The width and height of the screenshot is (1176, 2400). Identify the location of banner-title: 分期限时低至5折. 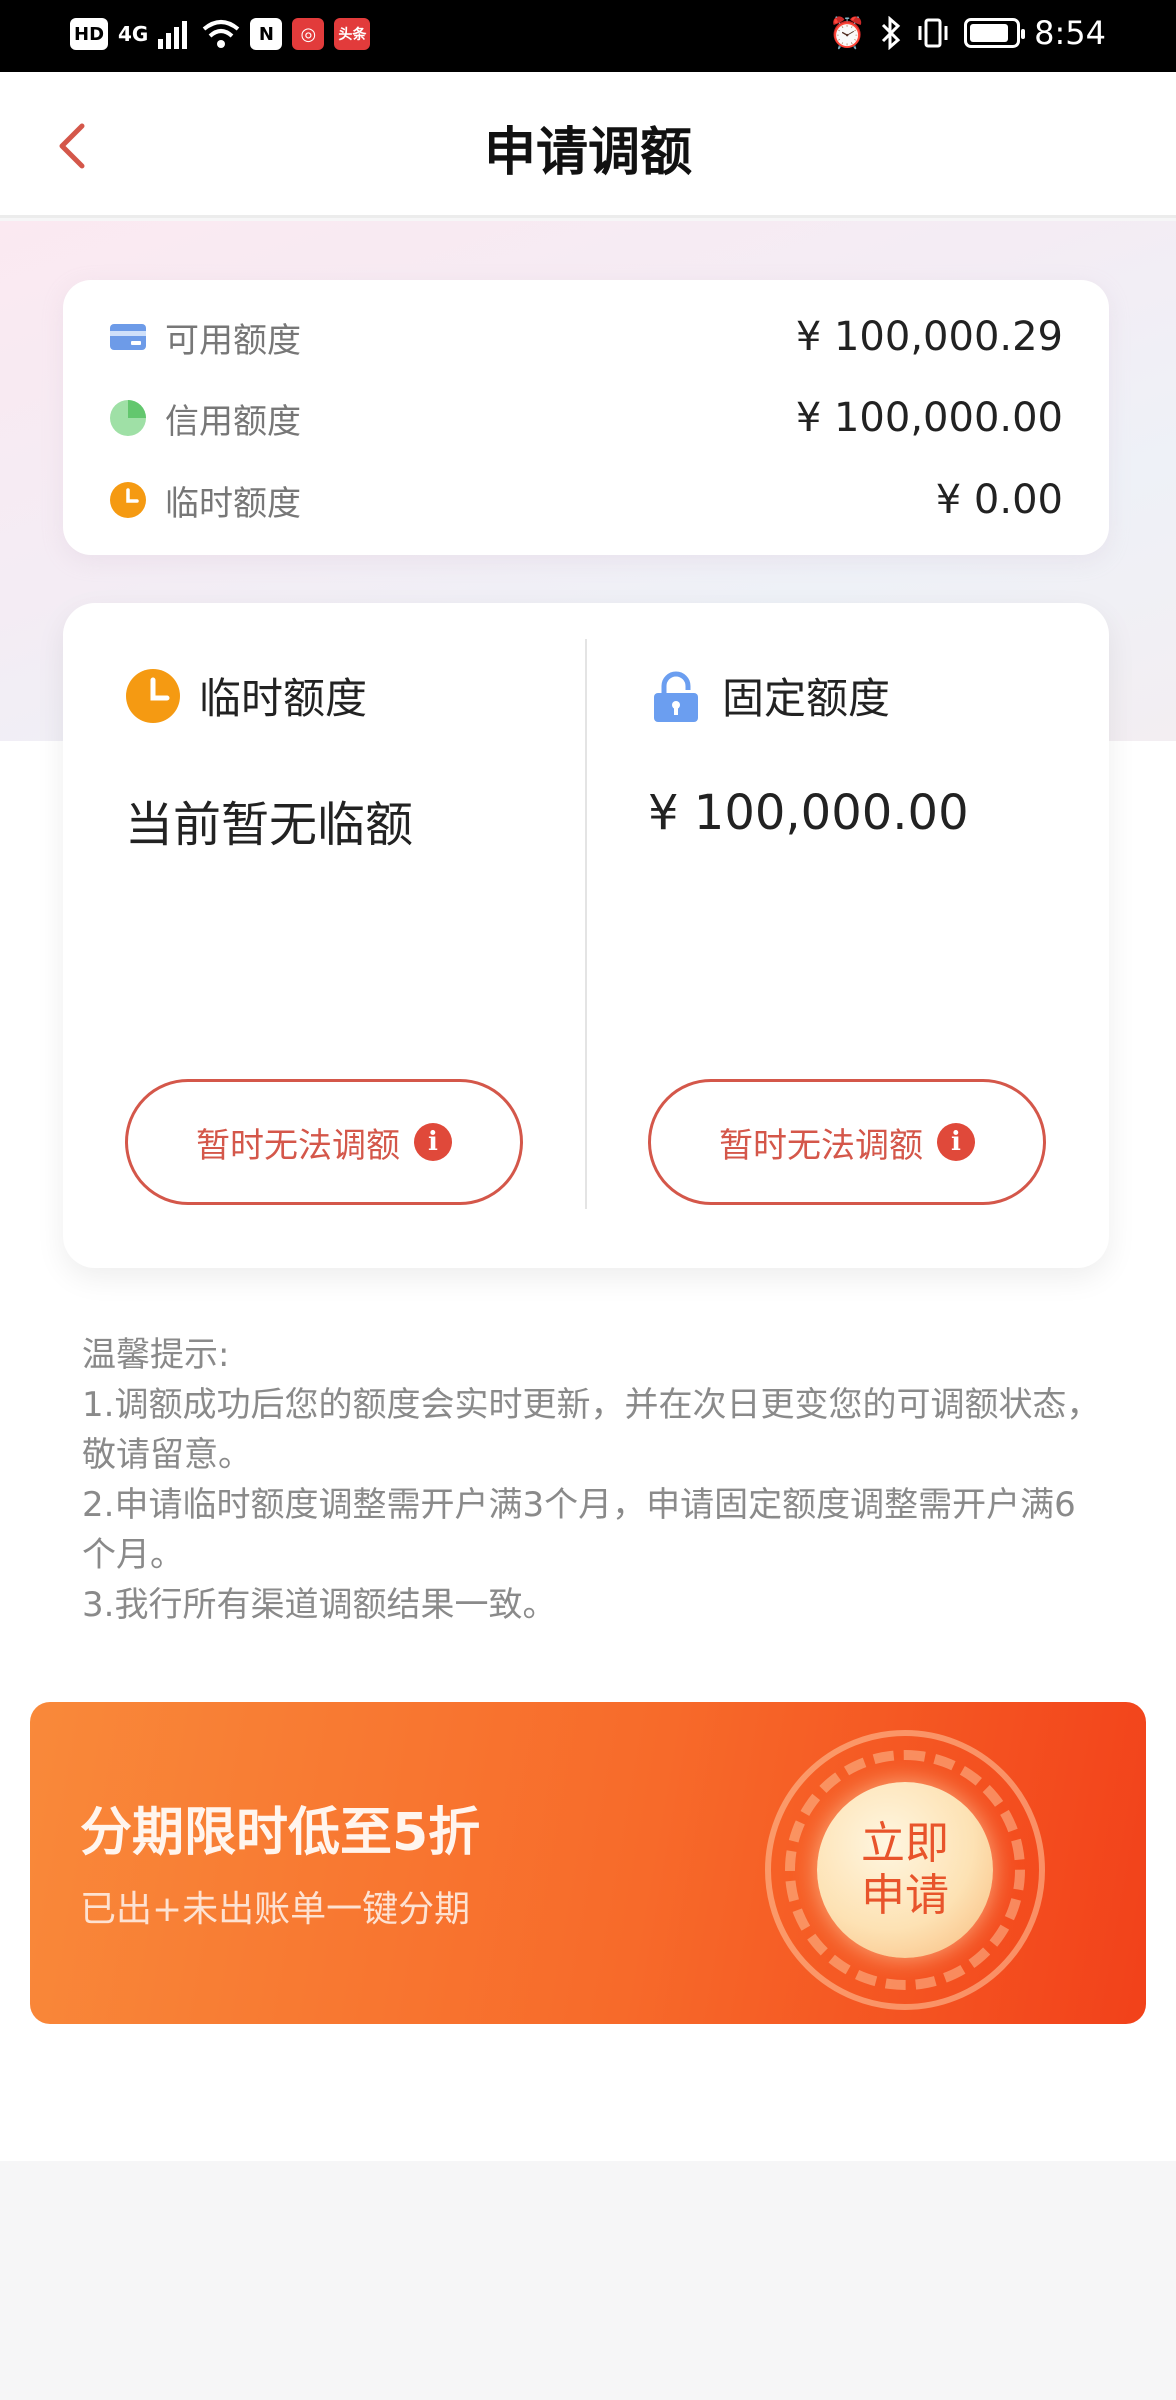
(280, 1833).